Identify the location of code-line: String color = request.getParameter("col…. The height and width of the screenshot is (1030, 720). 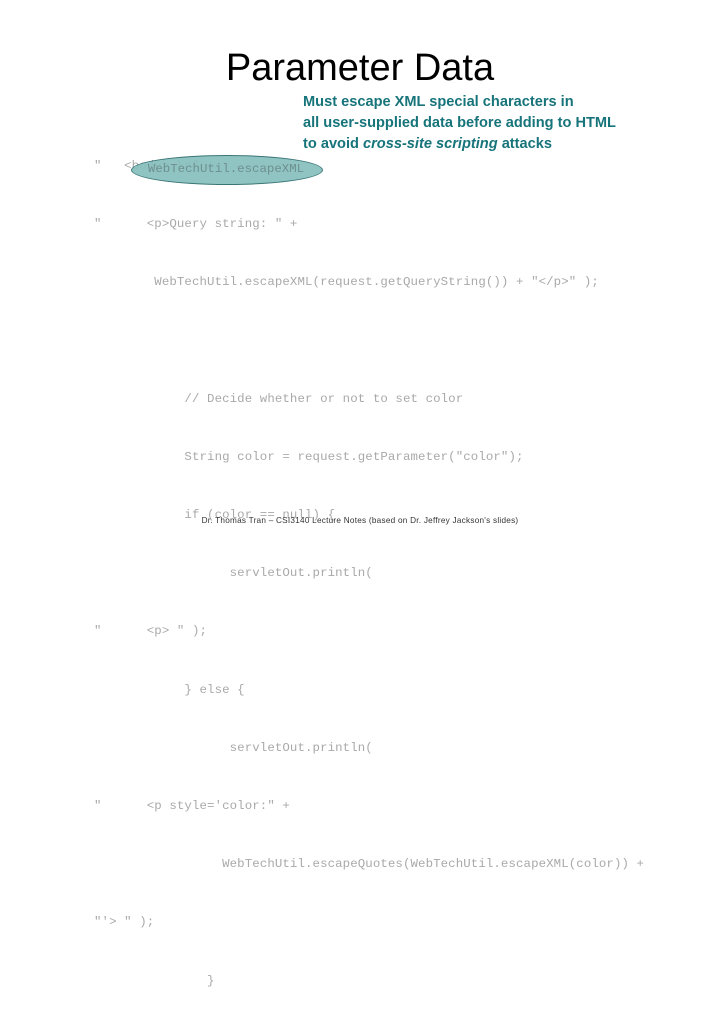
(309, 456).